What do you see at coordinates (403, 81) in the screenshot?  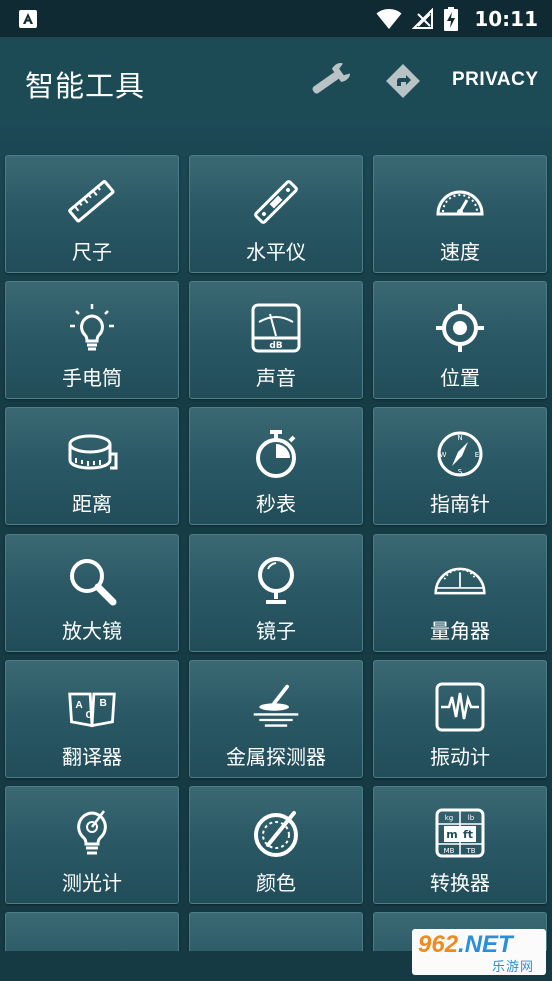 I see `share-icon` at bounding box center [403, 81].